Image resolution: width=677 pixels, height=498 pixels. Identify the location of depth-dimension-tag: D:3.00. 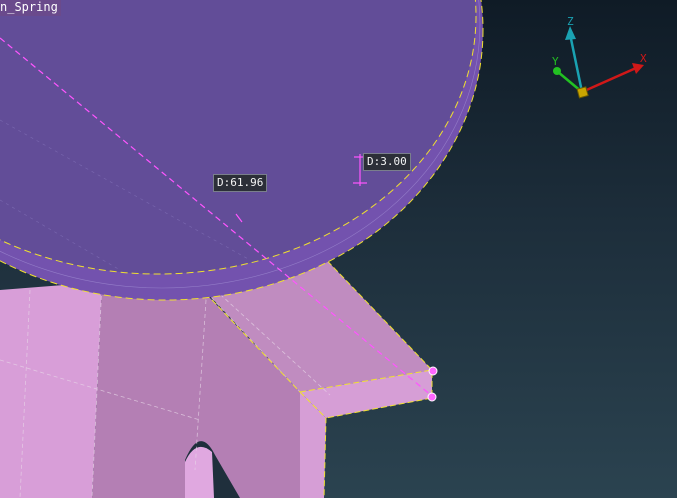
(387, 162).